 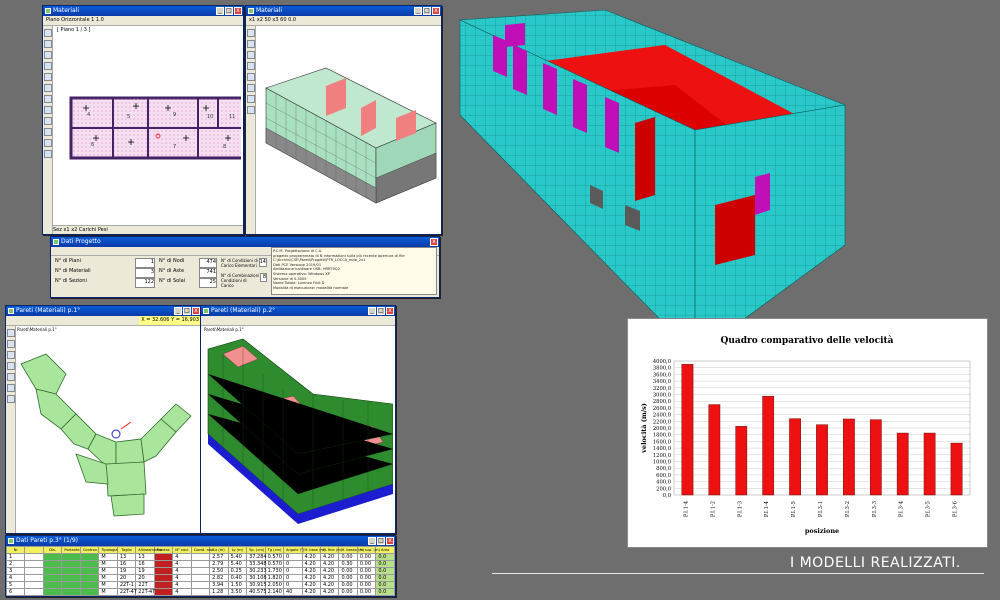 What do you see at coordinates (251, 130) in the screenshot?
I see `model3d-vertical-toolbar` at bounding box center [251, 130].